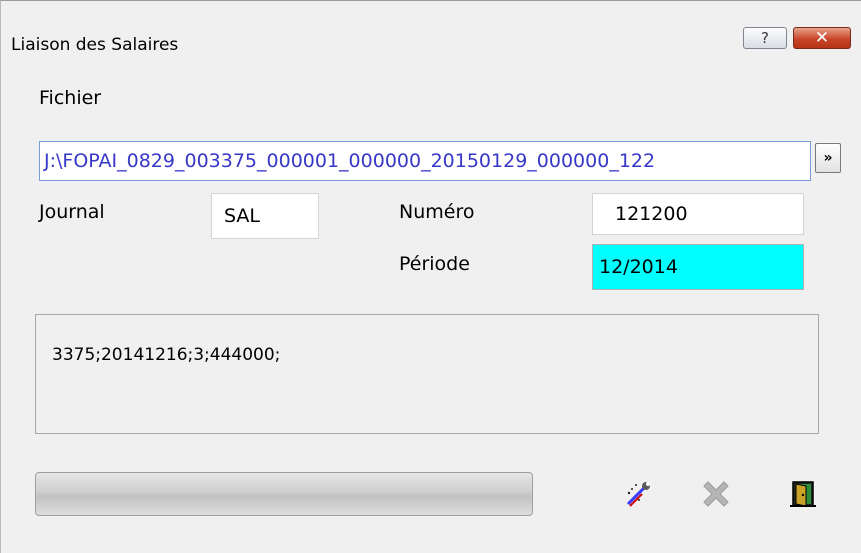  I want to click on fichier-label: Fichier, so click(70, 98).